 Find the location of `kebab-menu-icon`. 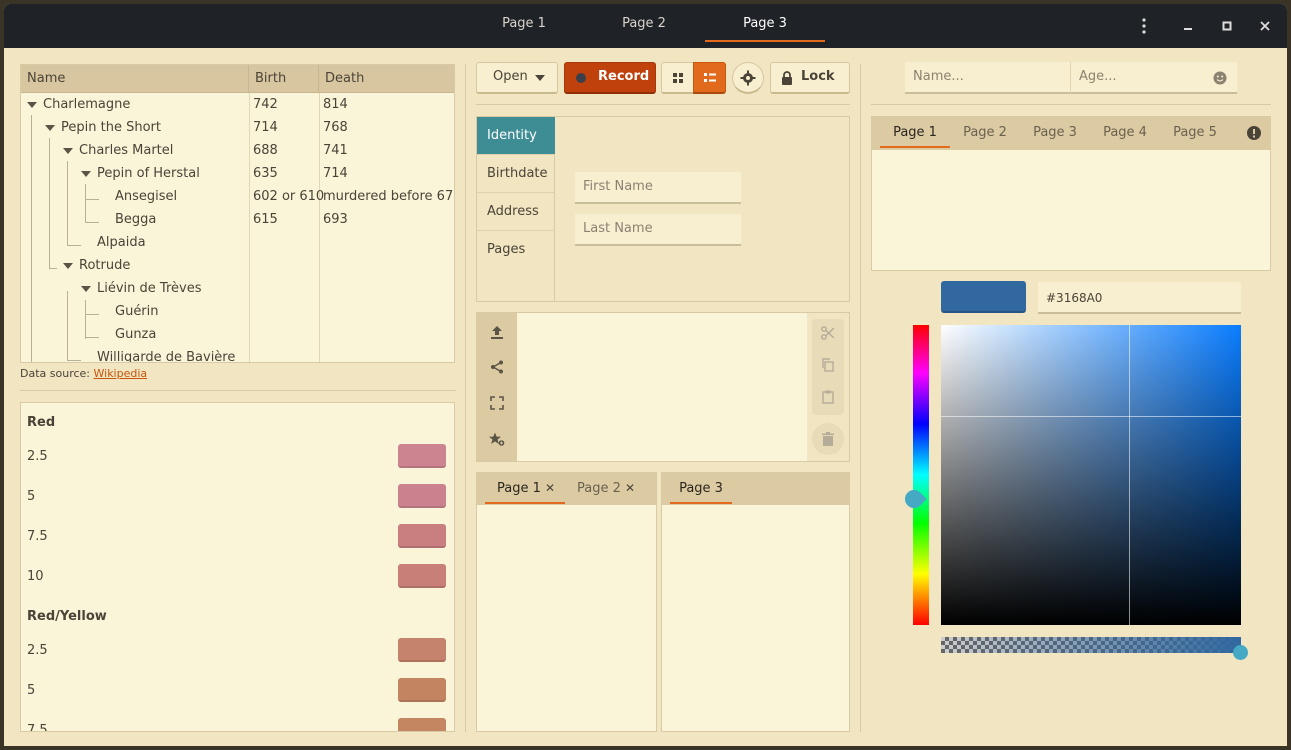

kebab-menu-icon is located at coordinates (1144, 26).